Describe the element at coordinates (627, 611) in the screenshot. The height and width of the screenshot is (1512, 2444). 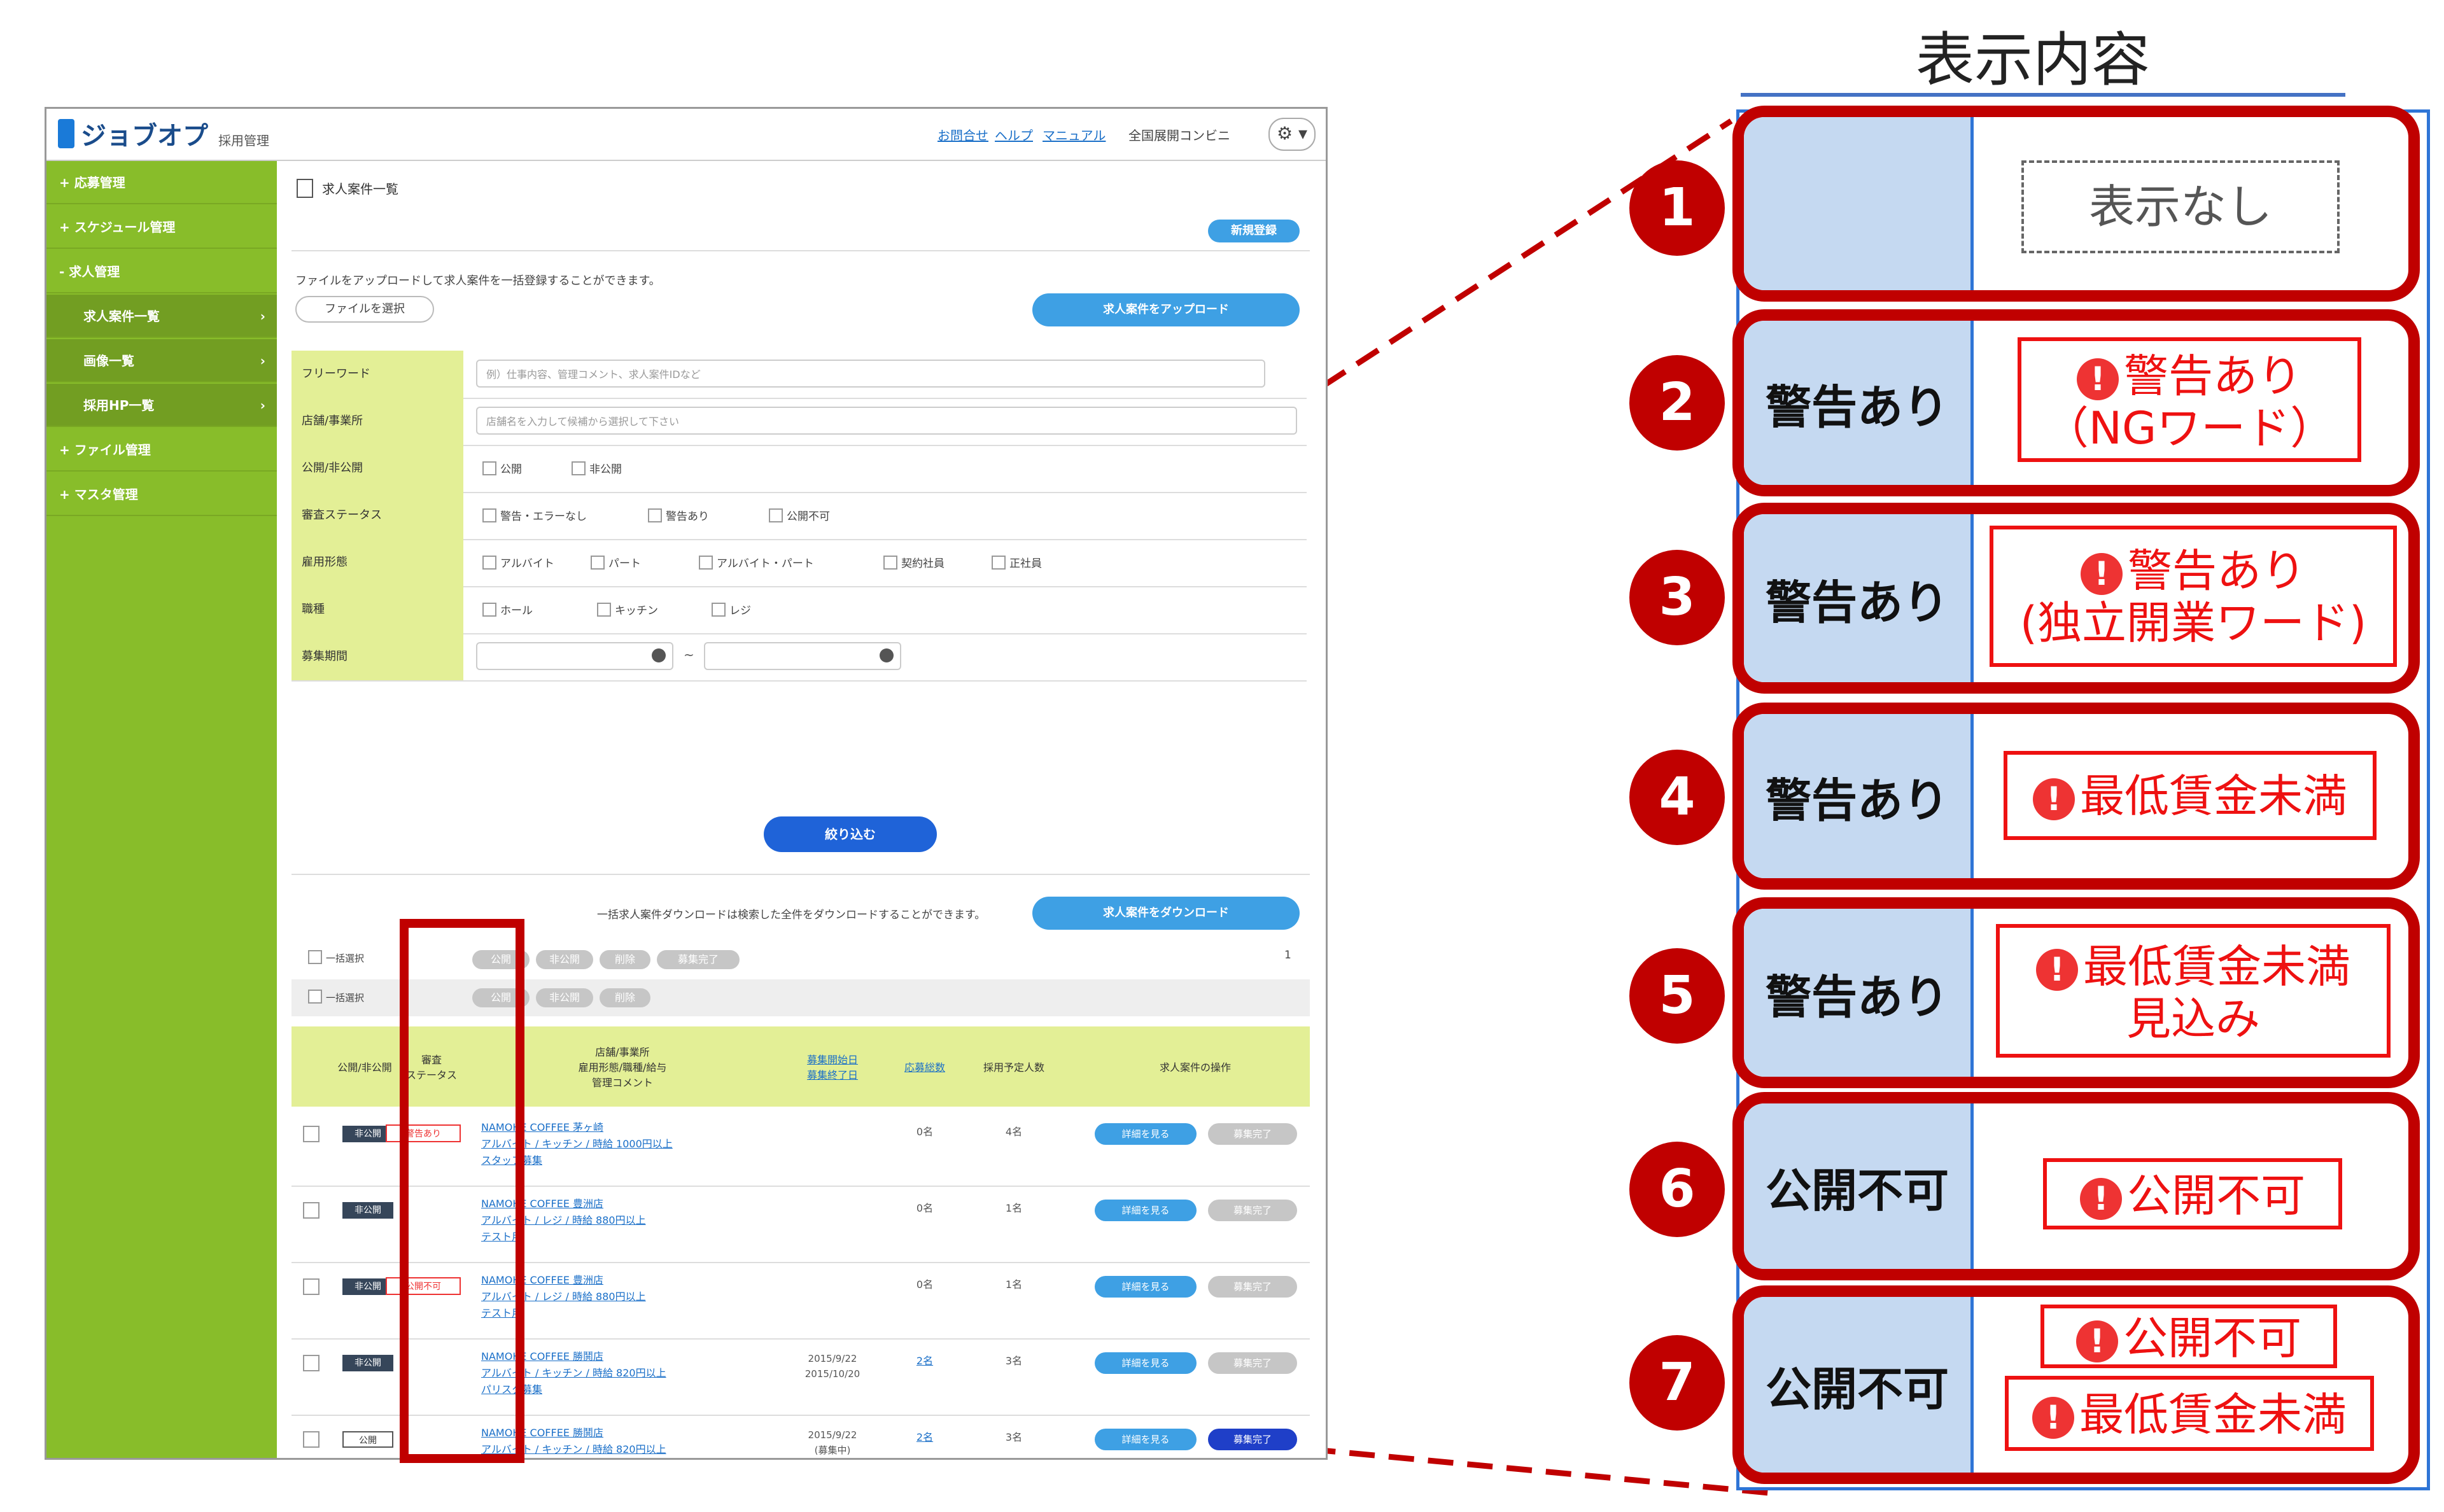
I see `checkbox-kitchen: キッチン` at that location.